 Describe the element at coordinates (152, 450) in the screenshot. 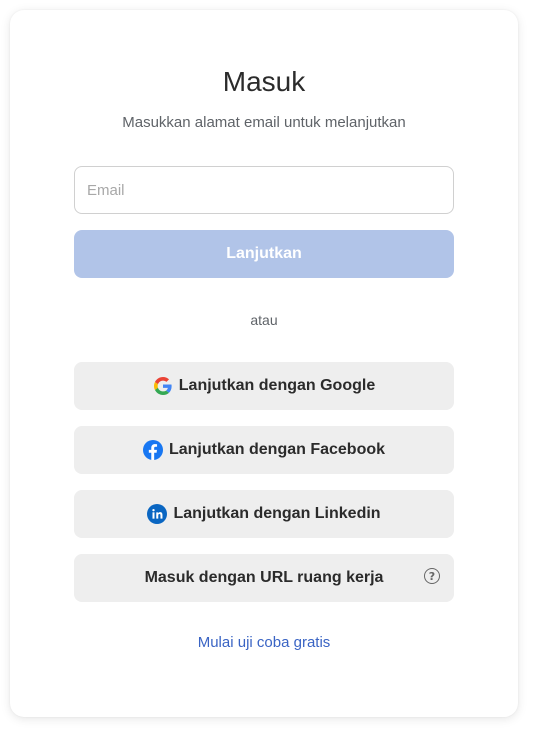

I see `facebook-icon` at that location.